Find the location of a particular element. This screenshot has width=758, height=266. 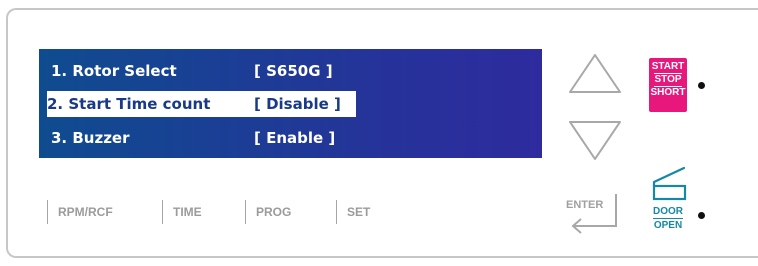

menu-row-start-time-count: 2. Start Time count [ Disable ] is located at coordinates (201, 104).